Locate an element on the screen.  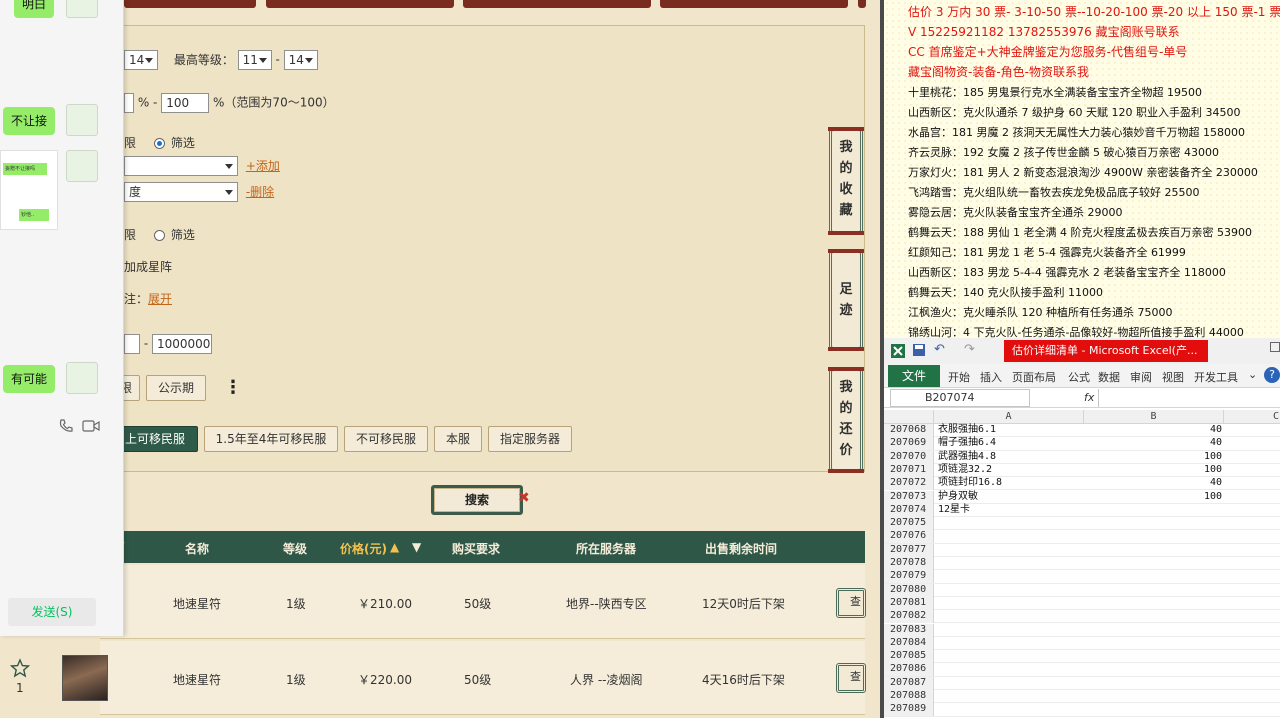
col-header-price: 价格(元) is located at coordinates (363, 548).